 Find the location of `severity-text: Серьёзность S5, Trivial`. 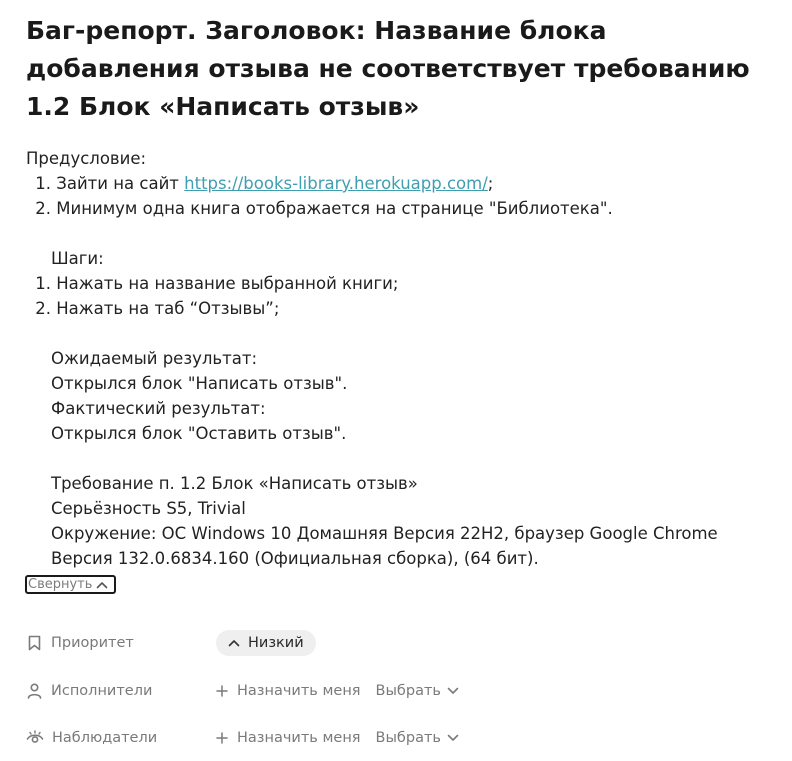

severity-text: Серьёзность S5, Trivial is located at coordinates (148, 508).